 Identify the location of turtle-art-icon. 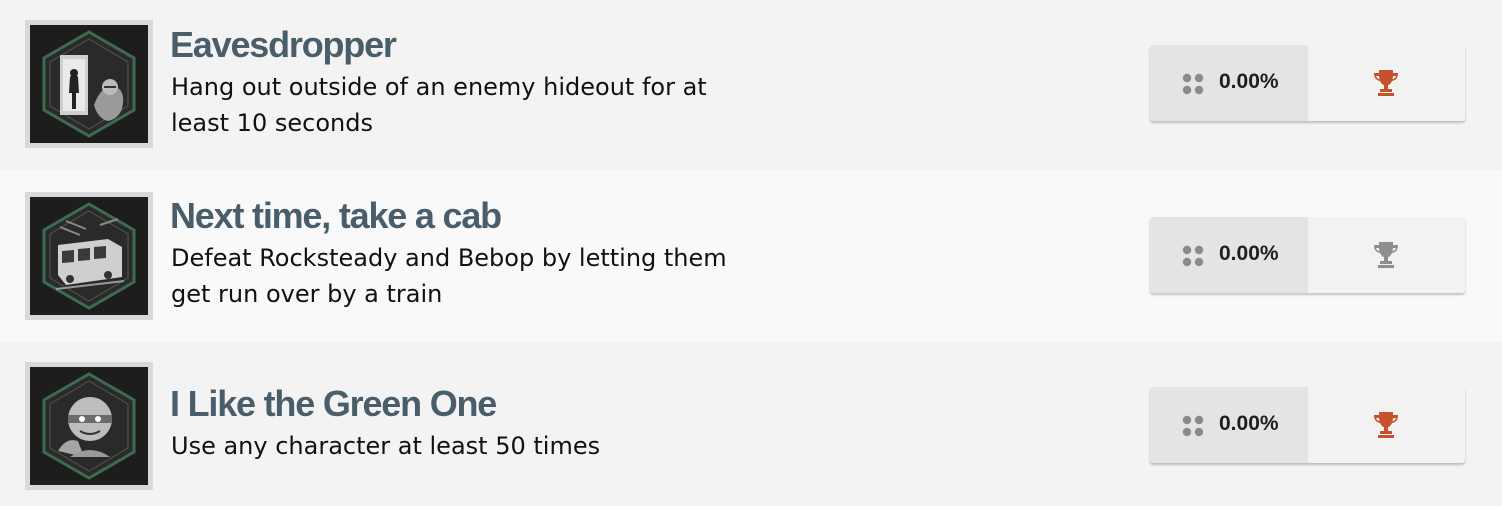
(89, 426).